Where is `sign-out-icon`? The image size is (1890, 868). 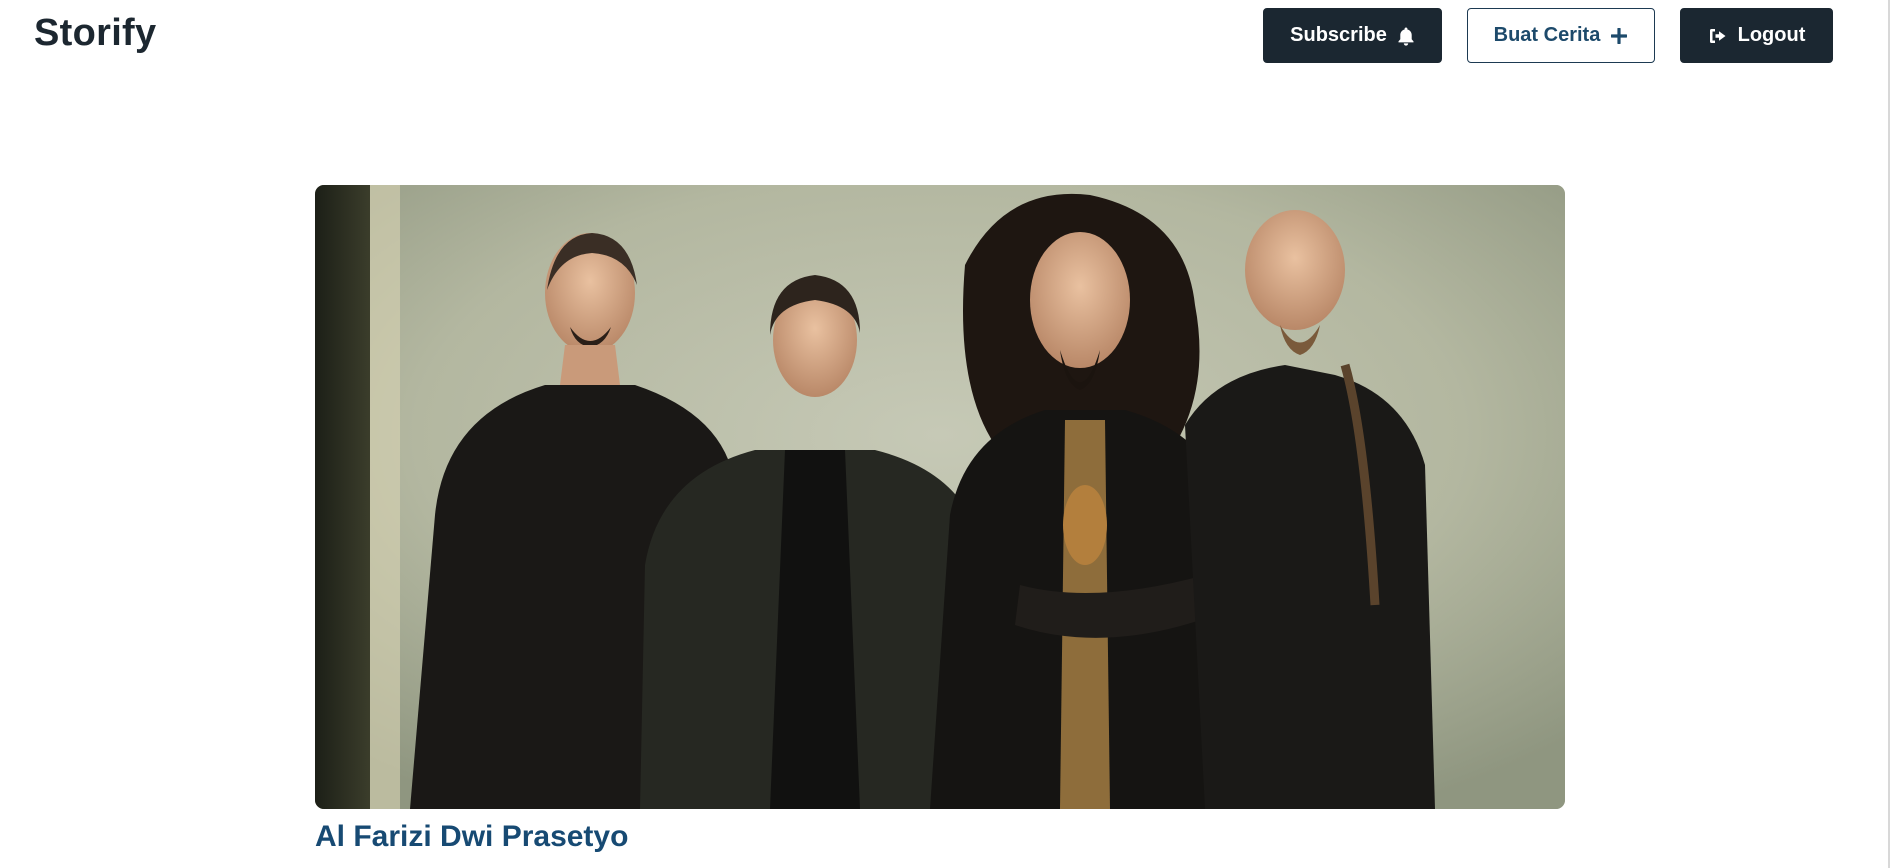 sign-out-icon is located at coordinates (1718, 36).